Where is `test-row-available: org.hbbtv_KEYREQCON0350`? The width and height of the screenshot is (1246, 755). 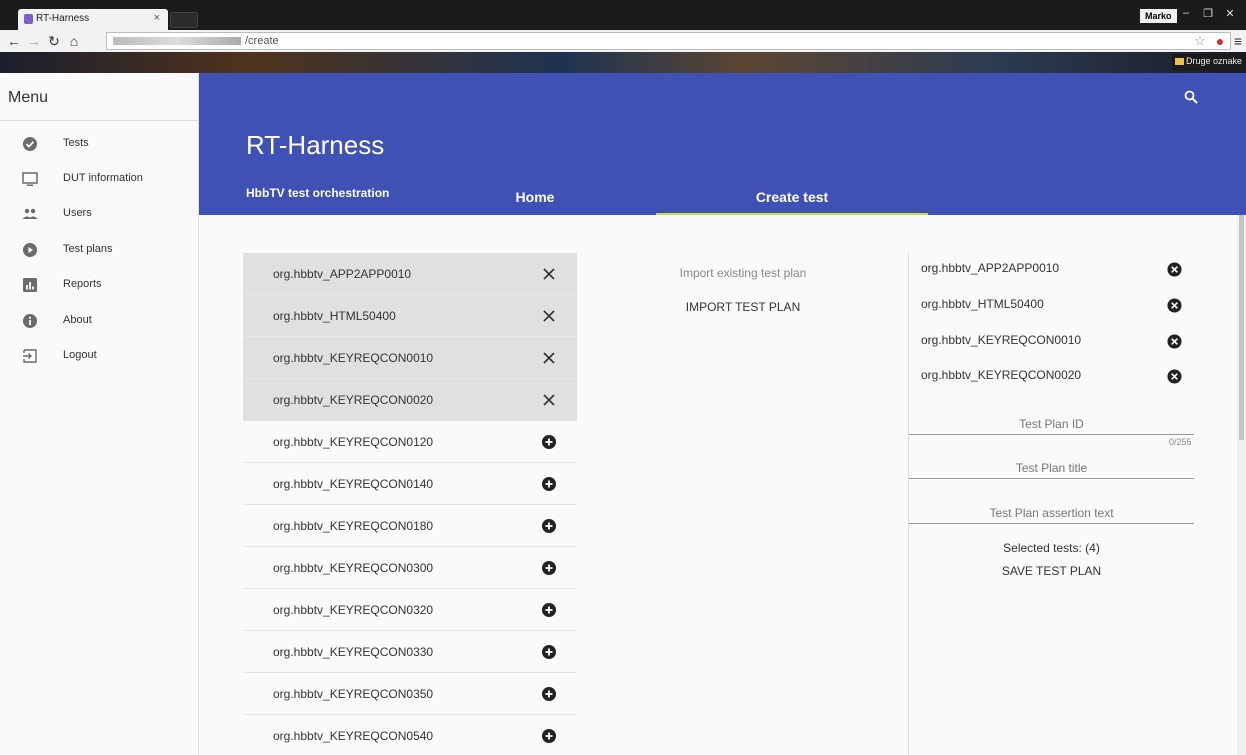 test-row-available: org.hbbtv_KEYREQCON0350 is located at coordinates (410, 694).